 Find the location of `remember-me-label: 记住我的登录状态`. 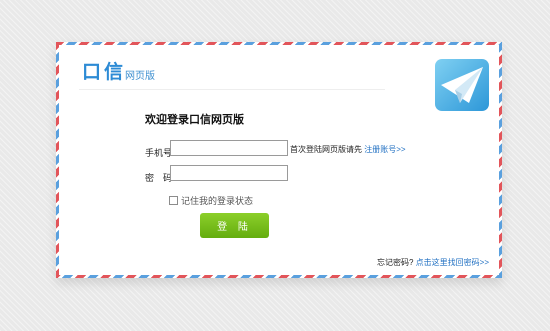

remember-me-label: 记住我的登录状态 is located at coordinates (217, 201).